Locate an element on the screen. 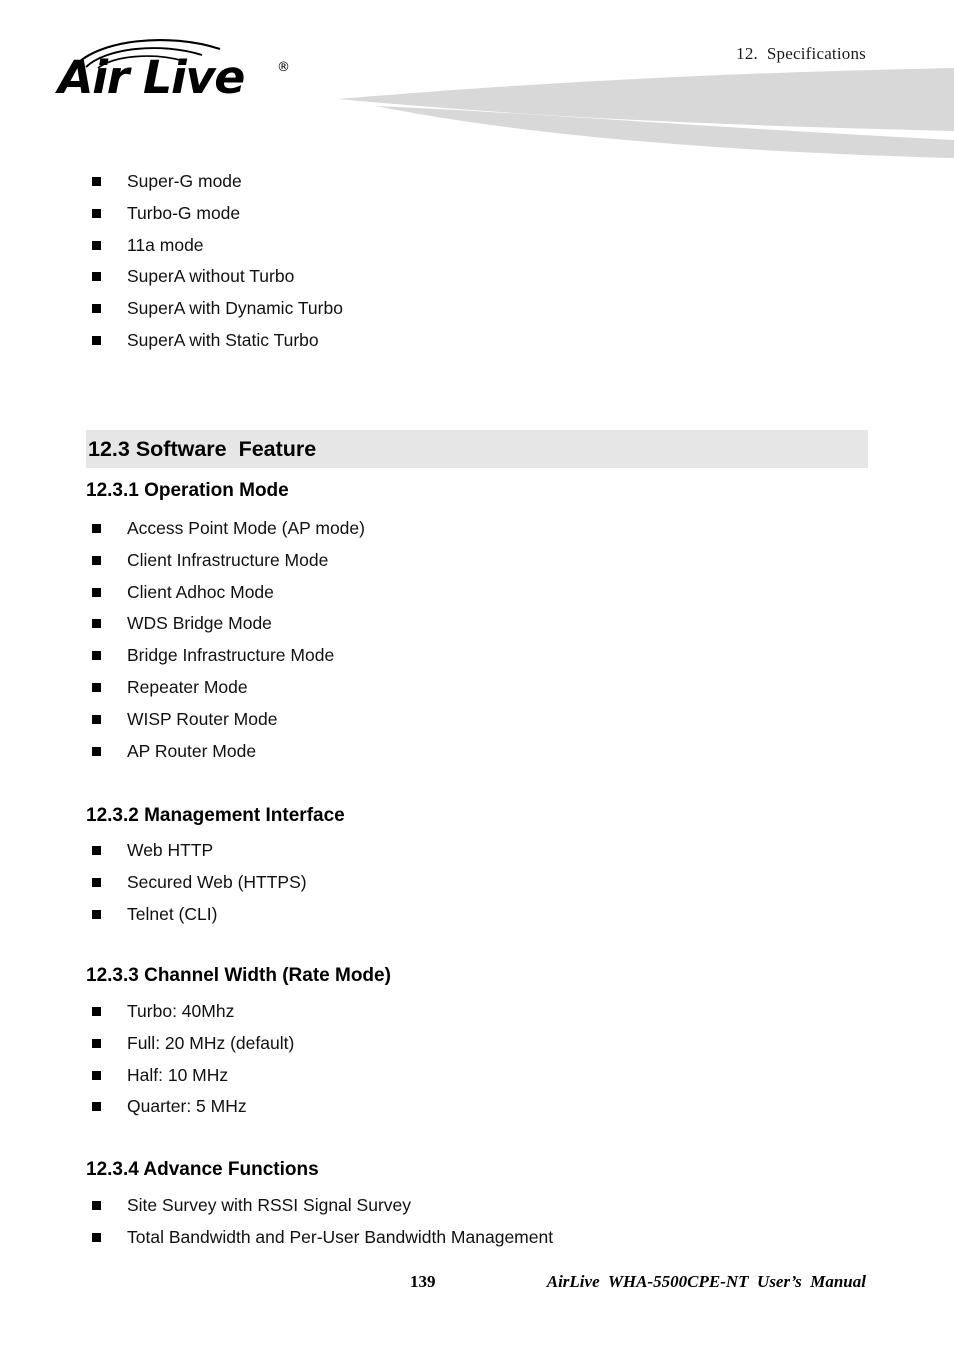  logo-wordmark: Air Live is located at coordinates (151, 77).